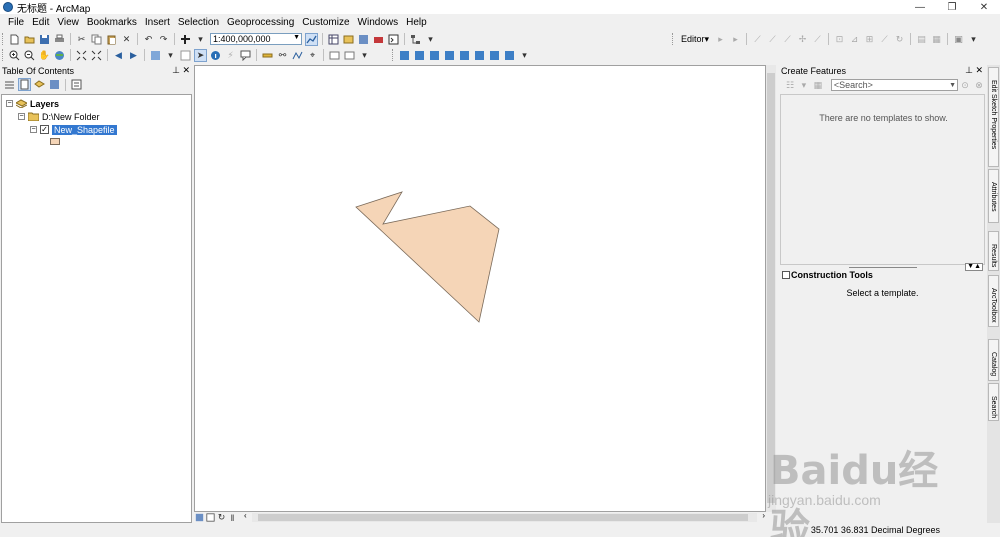 Image resolution: width=1000 pixels, height=537 pixels. I want to click on shapefile-polygon, so click(427, 257).